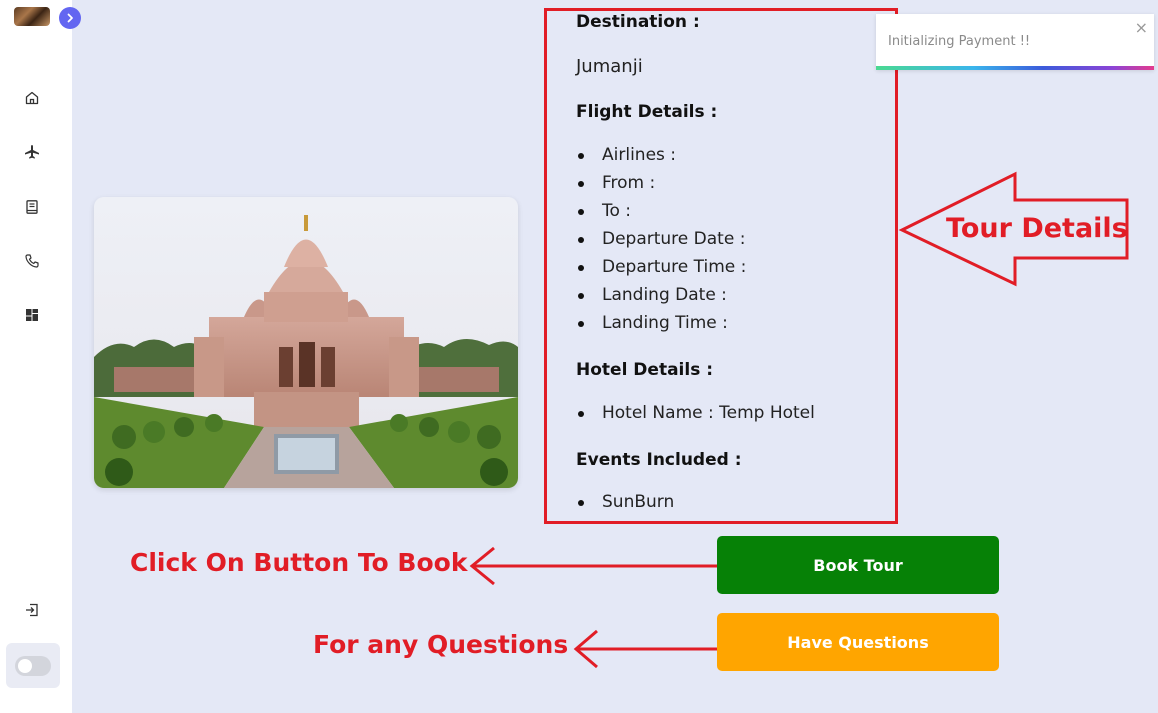 The image size is (1158, 713). I want to click on chevron-right-icon, so click(70, 18).